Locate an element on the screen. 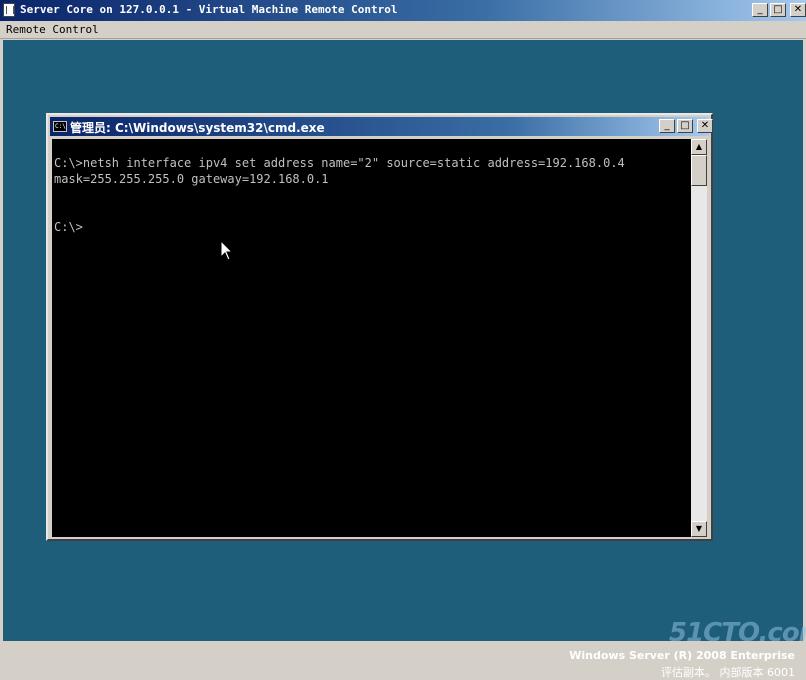 The width and height of the screenshot is (806, 680). vm-window-controls: _ □ ✕ is located at coordinates (779, 10).